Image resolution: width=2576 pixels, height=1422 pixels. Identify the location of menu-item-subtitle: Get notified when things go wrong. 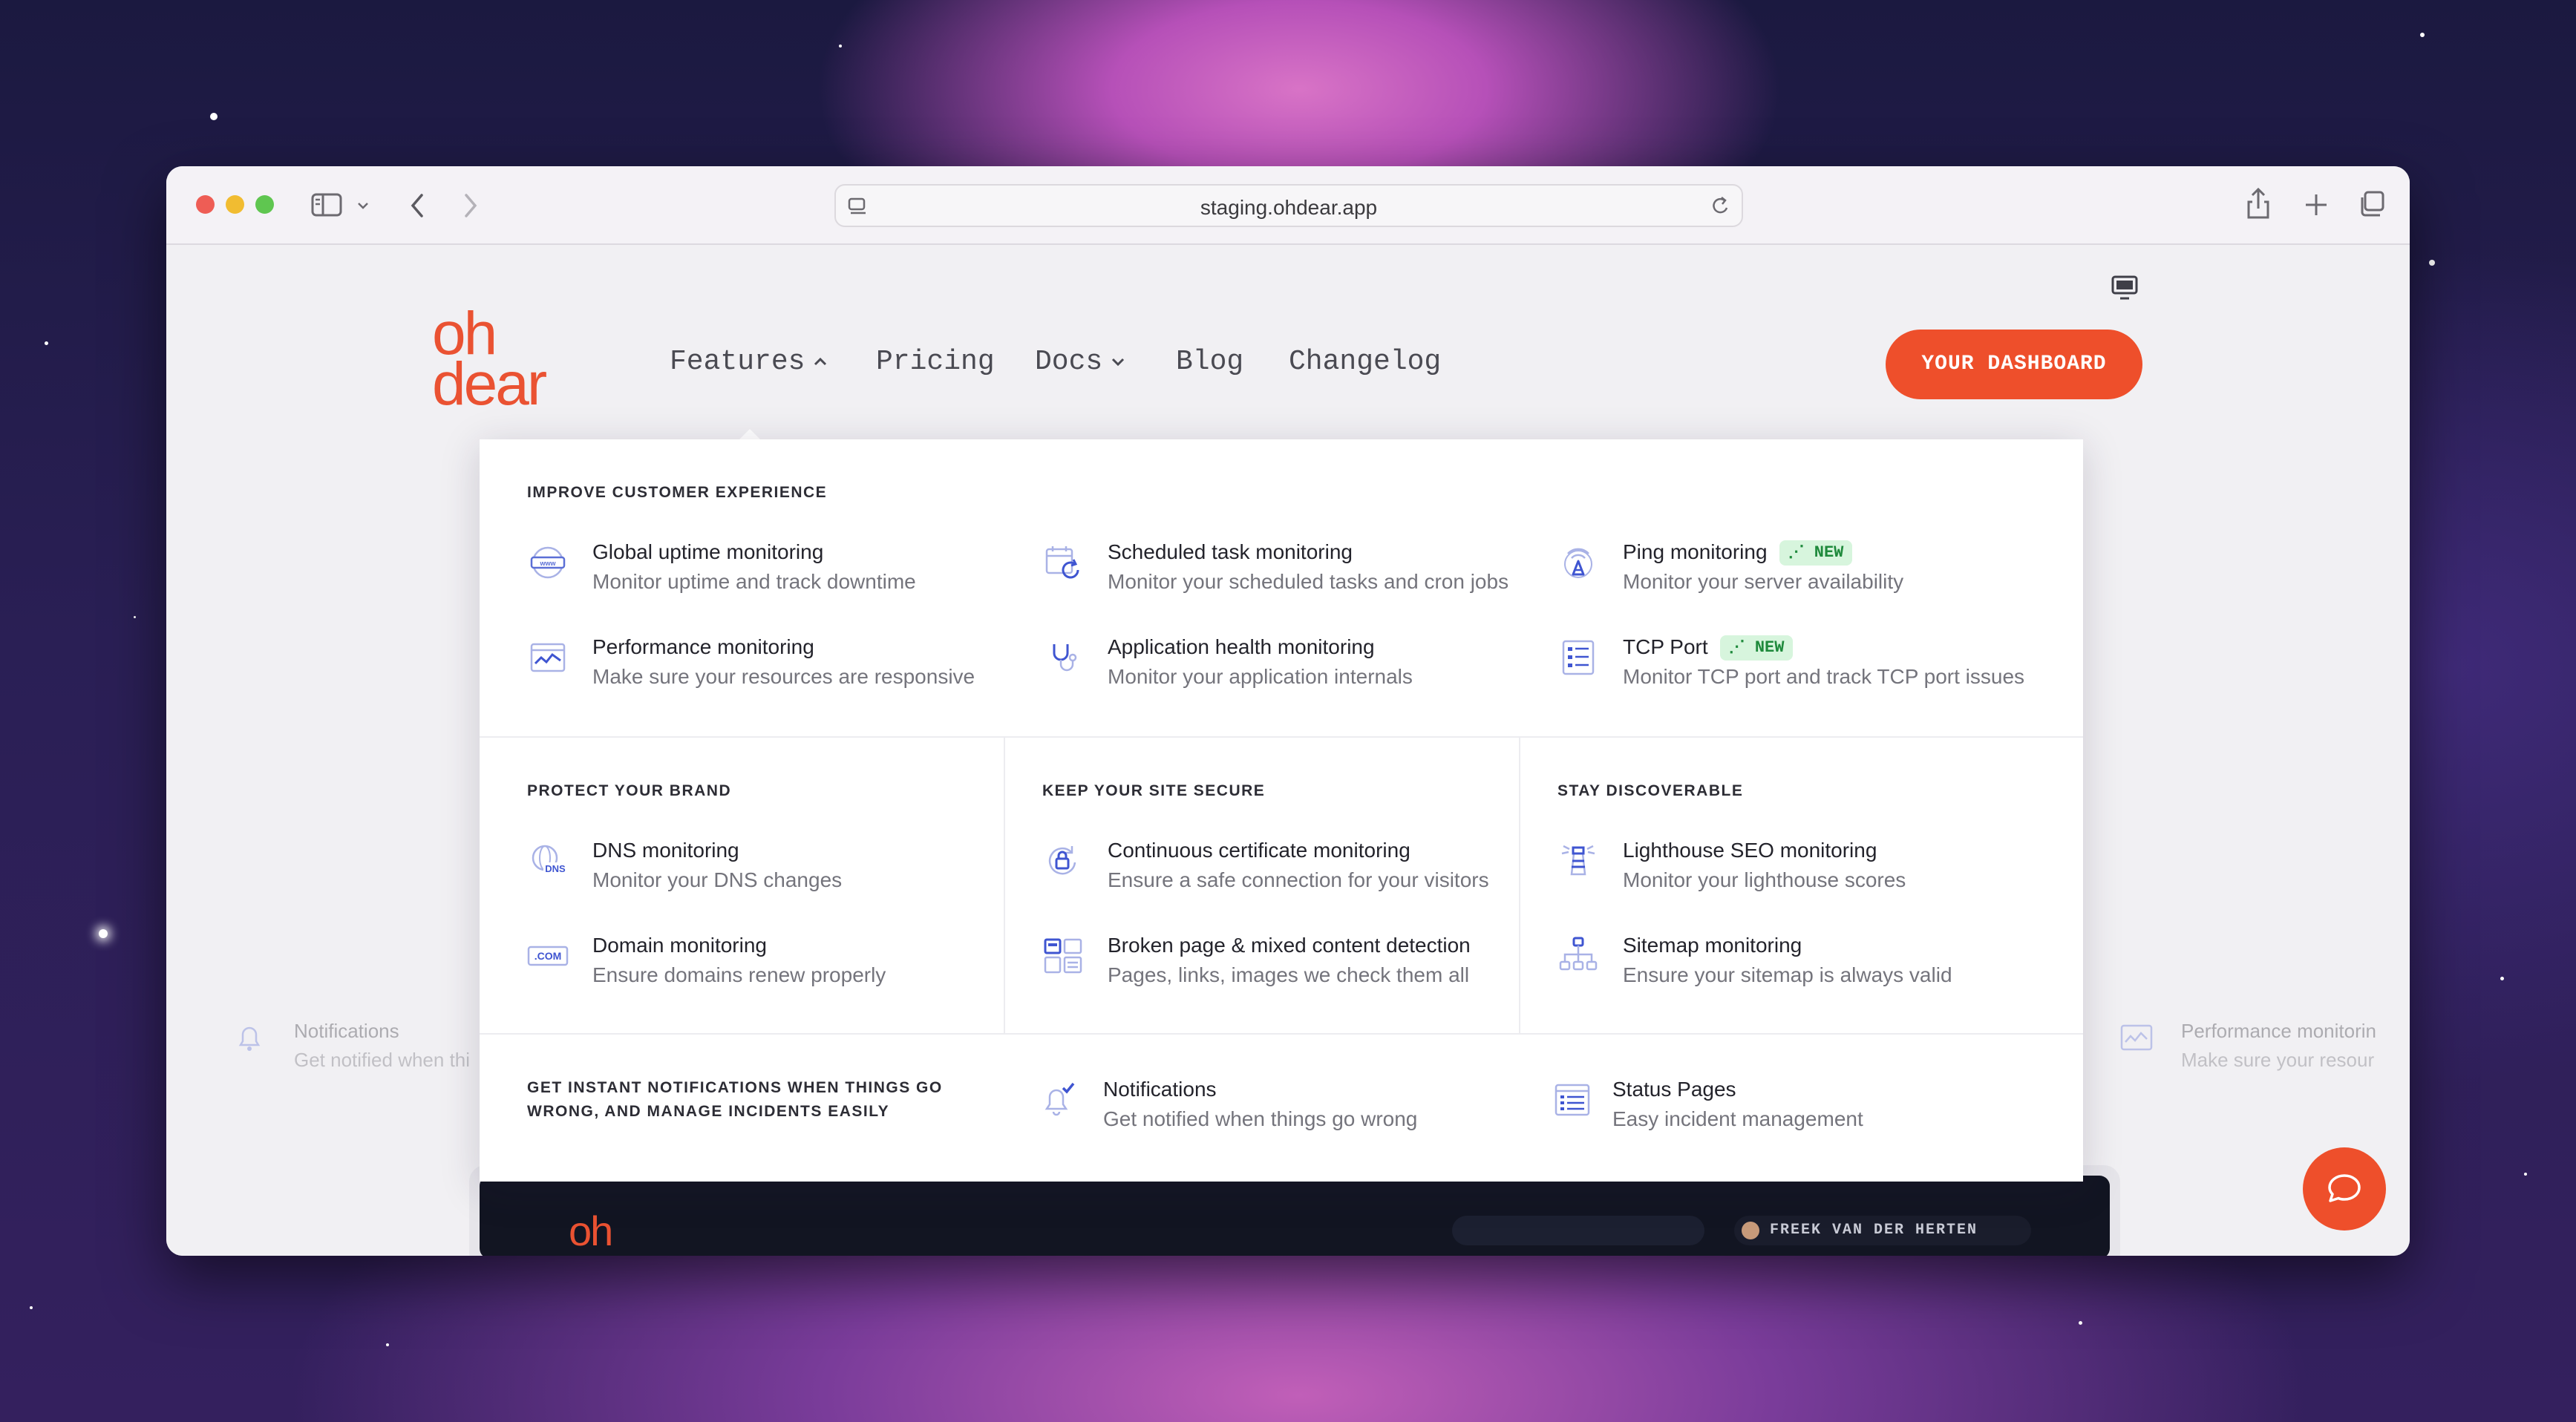
(1261, 1118).